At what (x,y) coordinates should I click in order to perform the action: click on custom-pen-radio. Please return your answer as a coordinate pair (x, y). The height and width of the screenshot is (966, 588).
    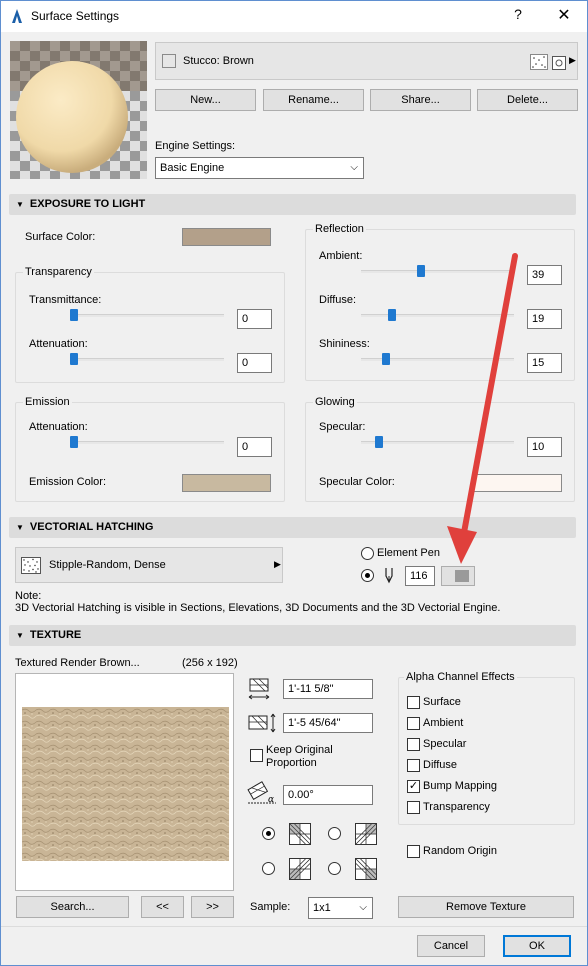
    Looking at the image, I should click on (367, 575).